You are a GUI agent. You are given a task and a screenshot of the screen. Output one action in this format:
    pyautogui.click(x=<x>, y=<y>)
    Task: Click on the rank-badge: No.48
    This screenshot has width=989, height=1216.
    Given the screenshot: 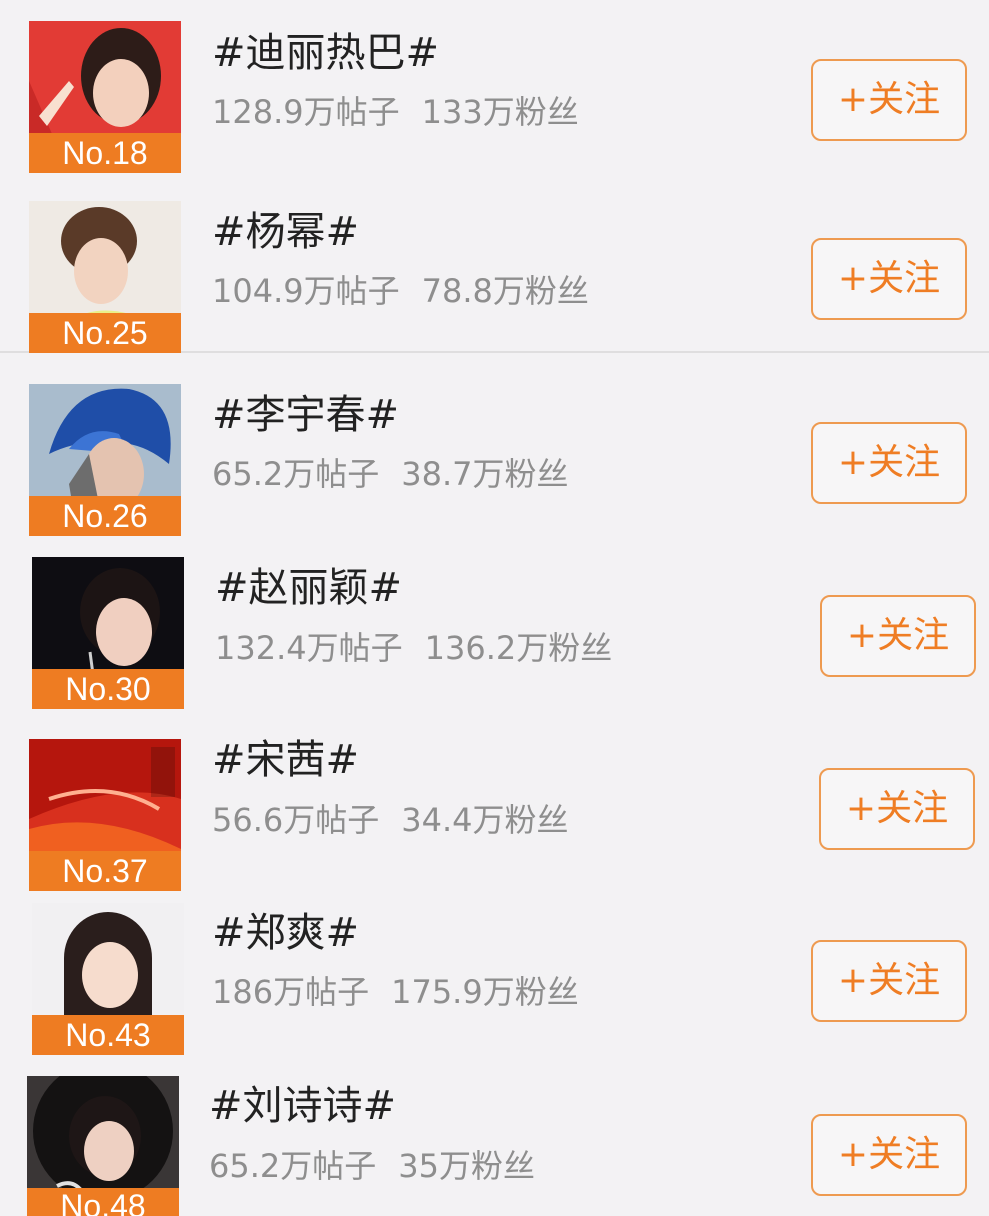 What is the action you would take?
    pyautogui.click(x=103, y=1202)
    